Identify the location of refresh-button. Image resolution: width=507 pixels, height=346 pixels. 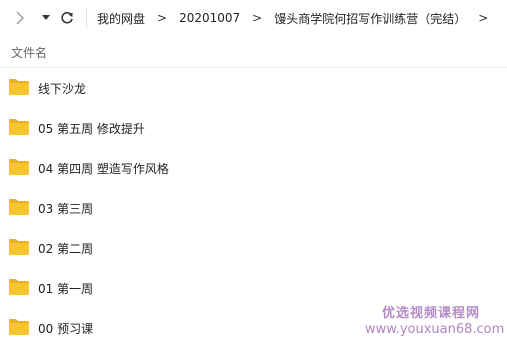
(67, 18).